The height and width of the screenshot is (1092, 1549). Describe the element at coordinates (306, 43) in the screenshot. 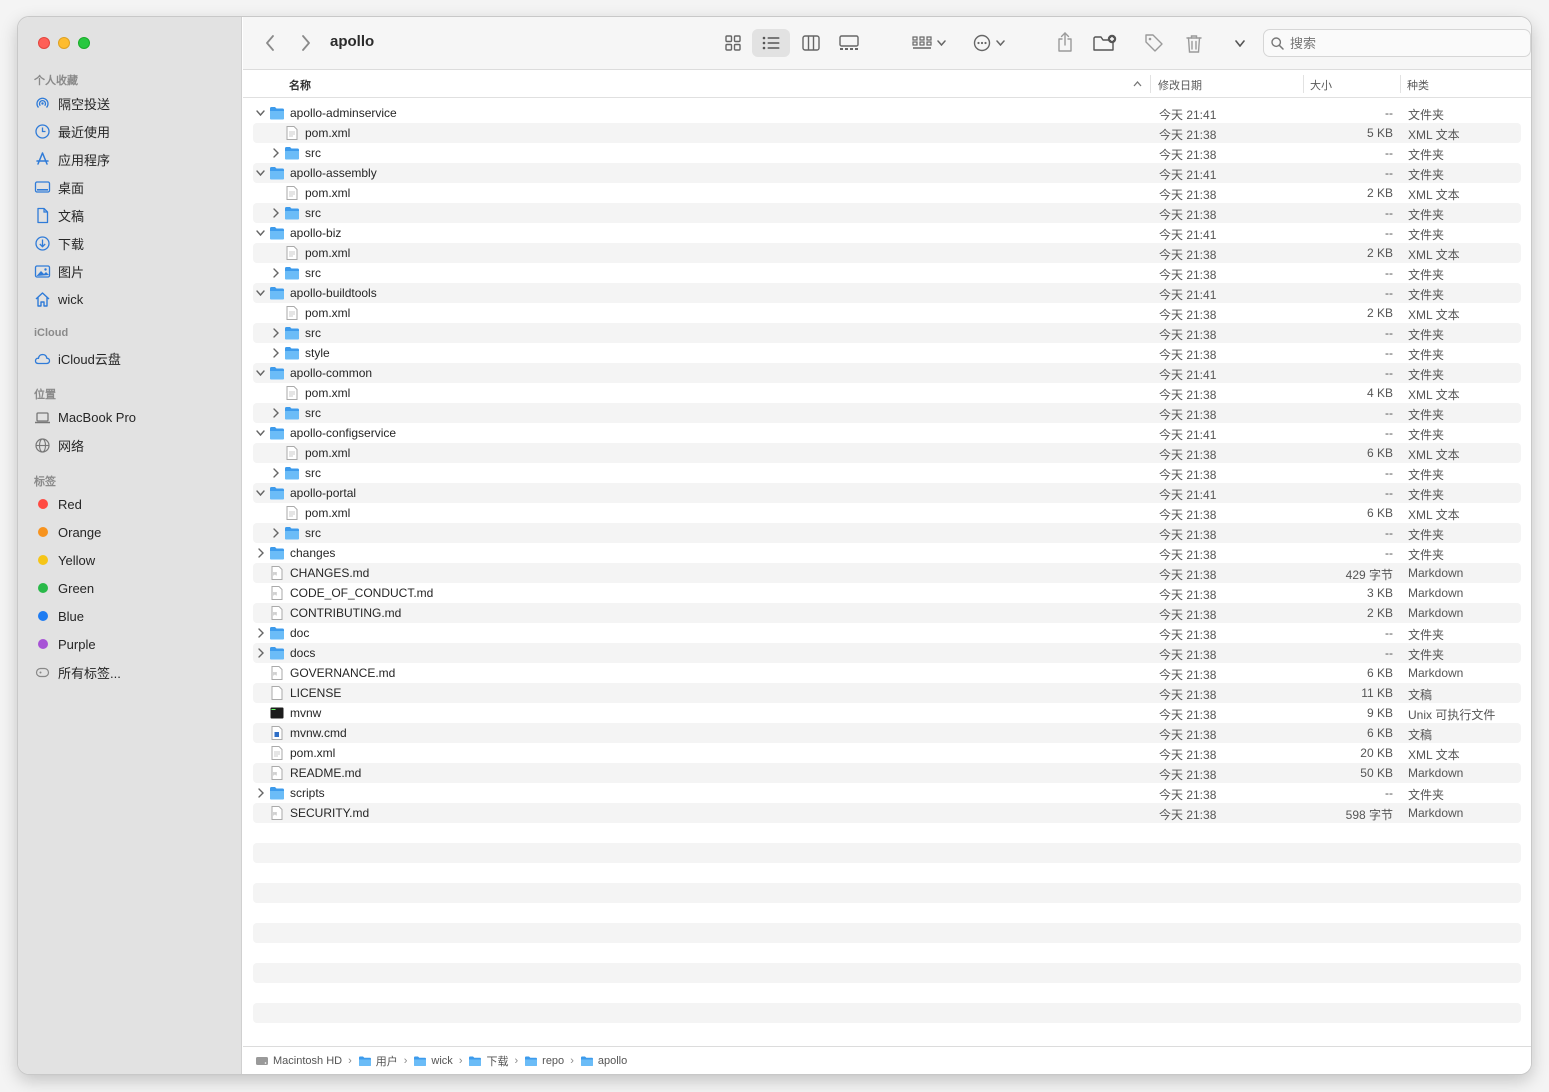

I see `forward-button` at that location.